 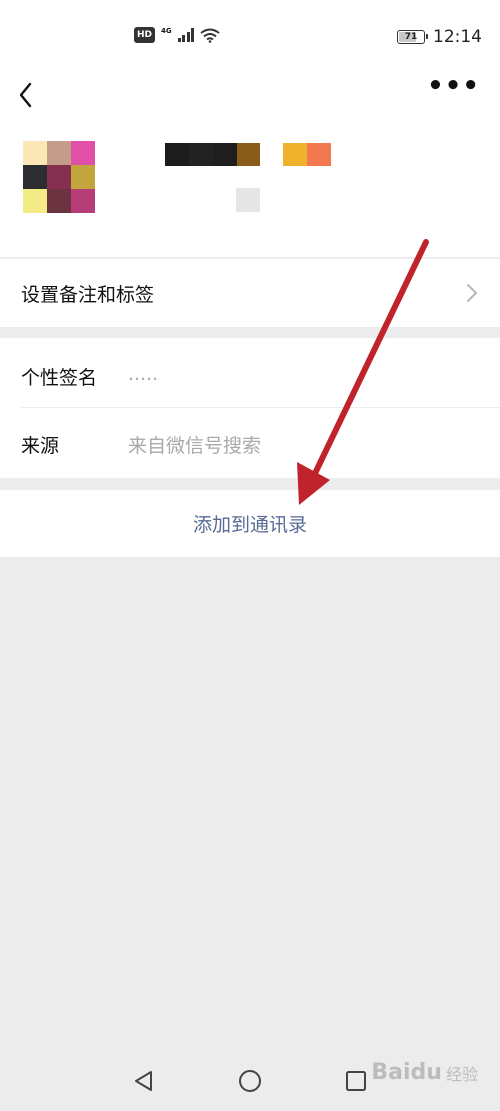 I want to click on watermark-text: Baidu, so click(x=406, y=1072).